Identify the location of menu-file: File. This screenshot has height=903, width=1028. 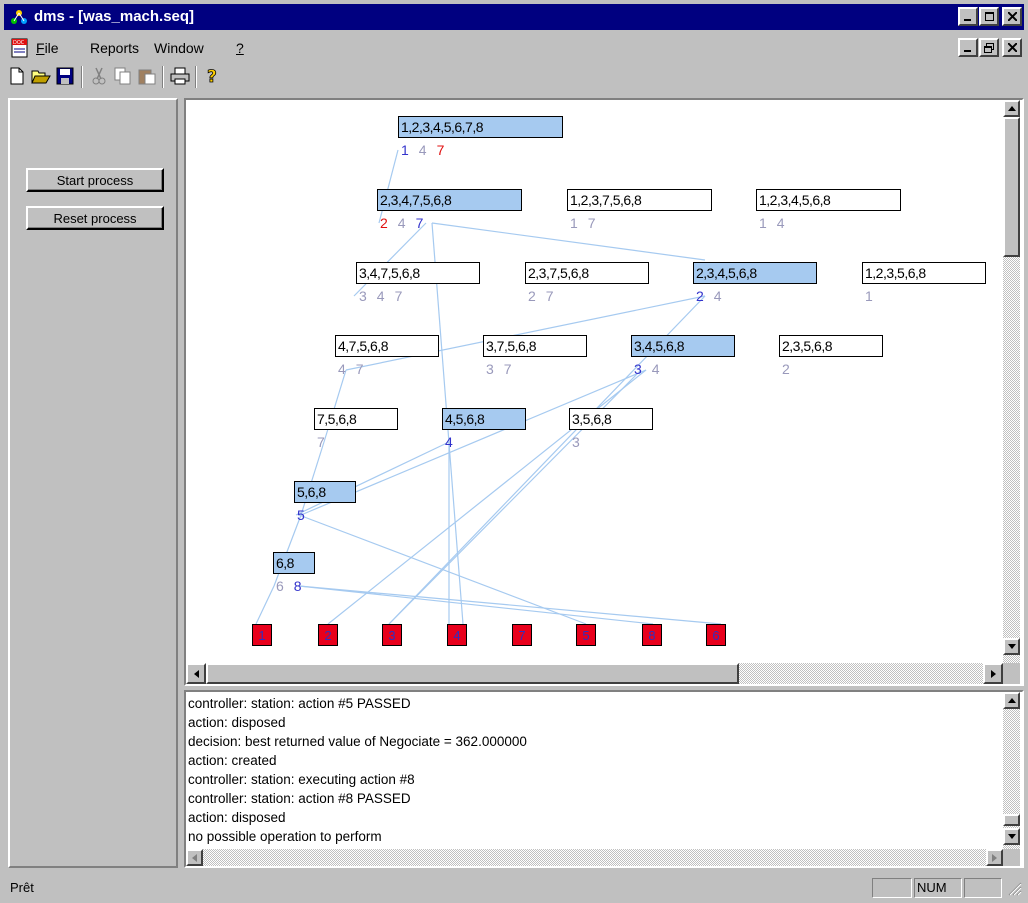
(47, 48).